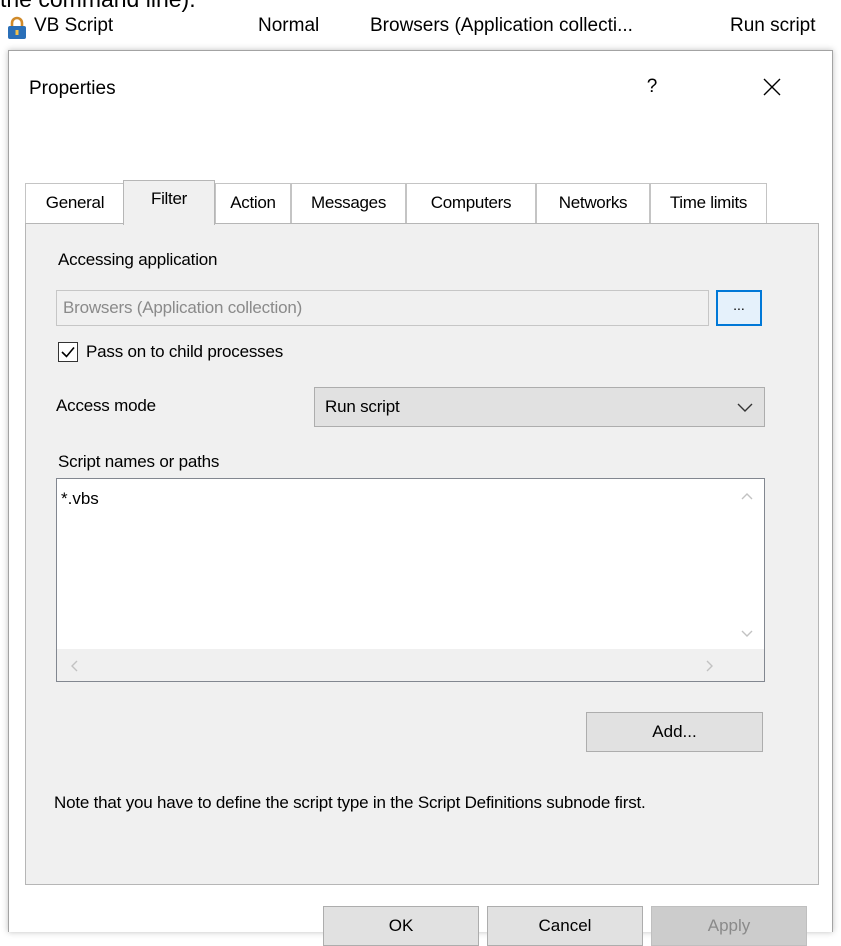 The height and width of the screenshot is (946, 841). Describe the element at coordinates (410, 665) in the screenshot. I see `horizontal-scrollbar` at that location.